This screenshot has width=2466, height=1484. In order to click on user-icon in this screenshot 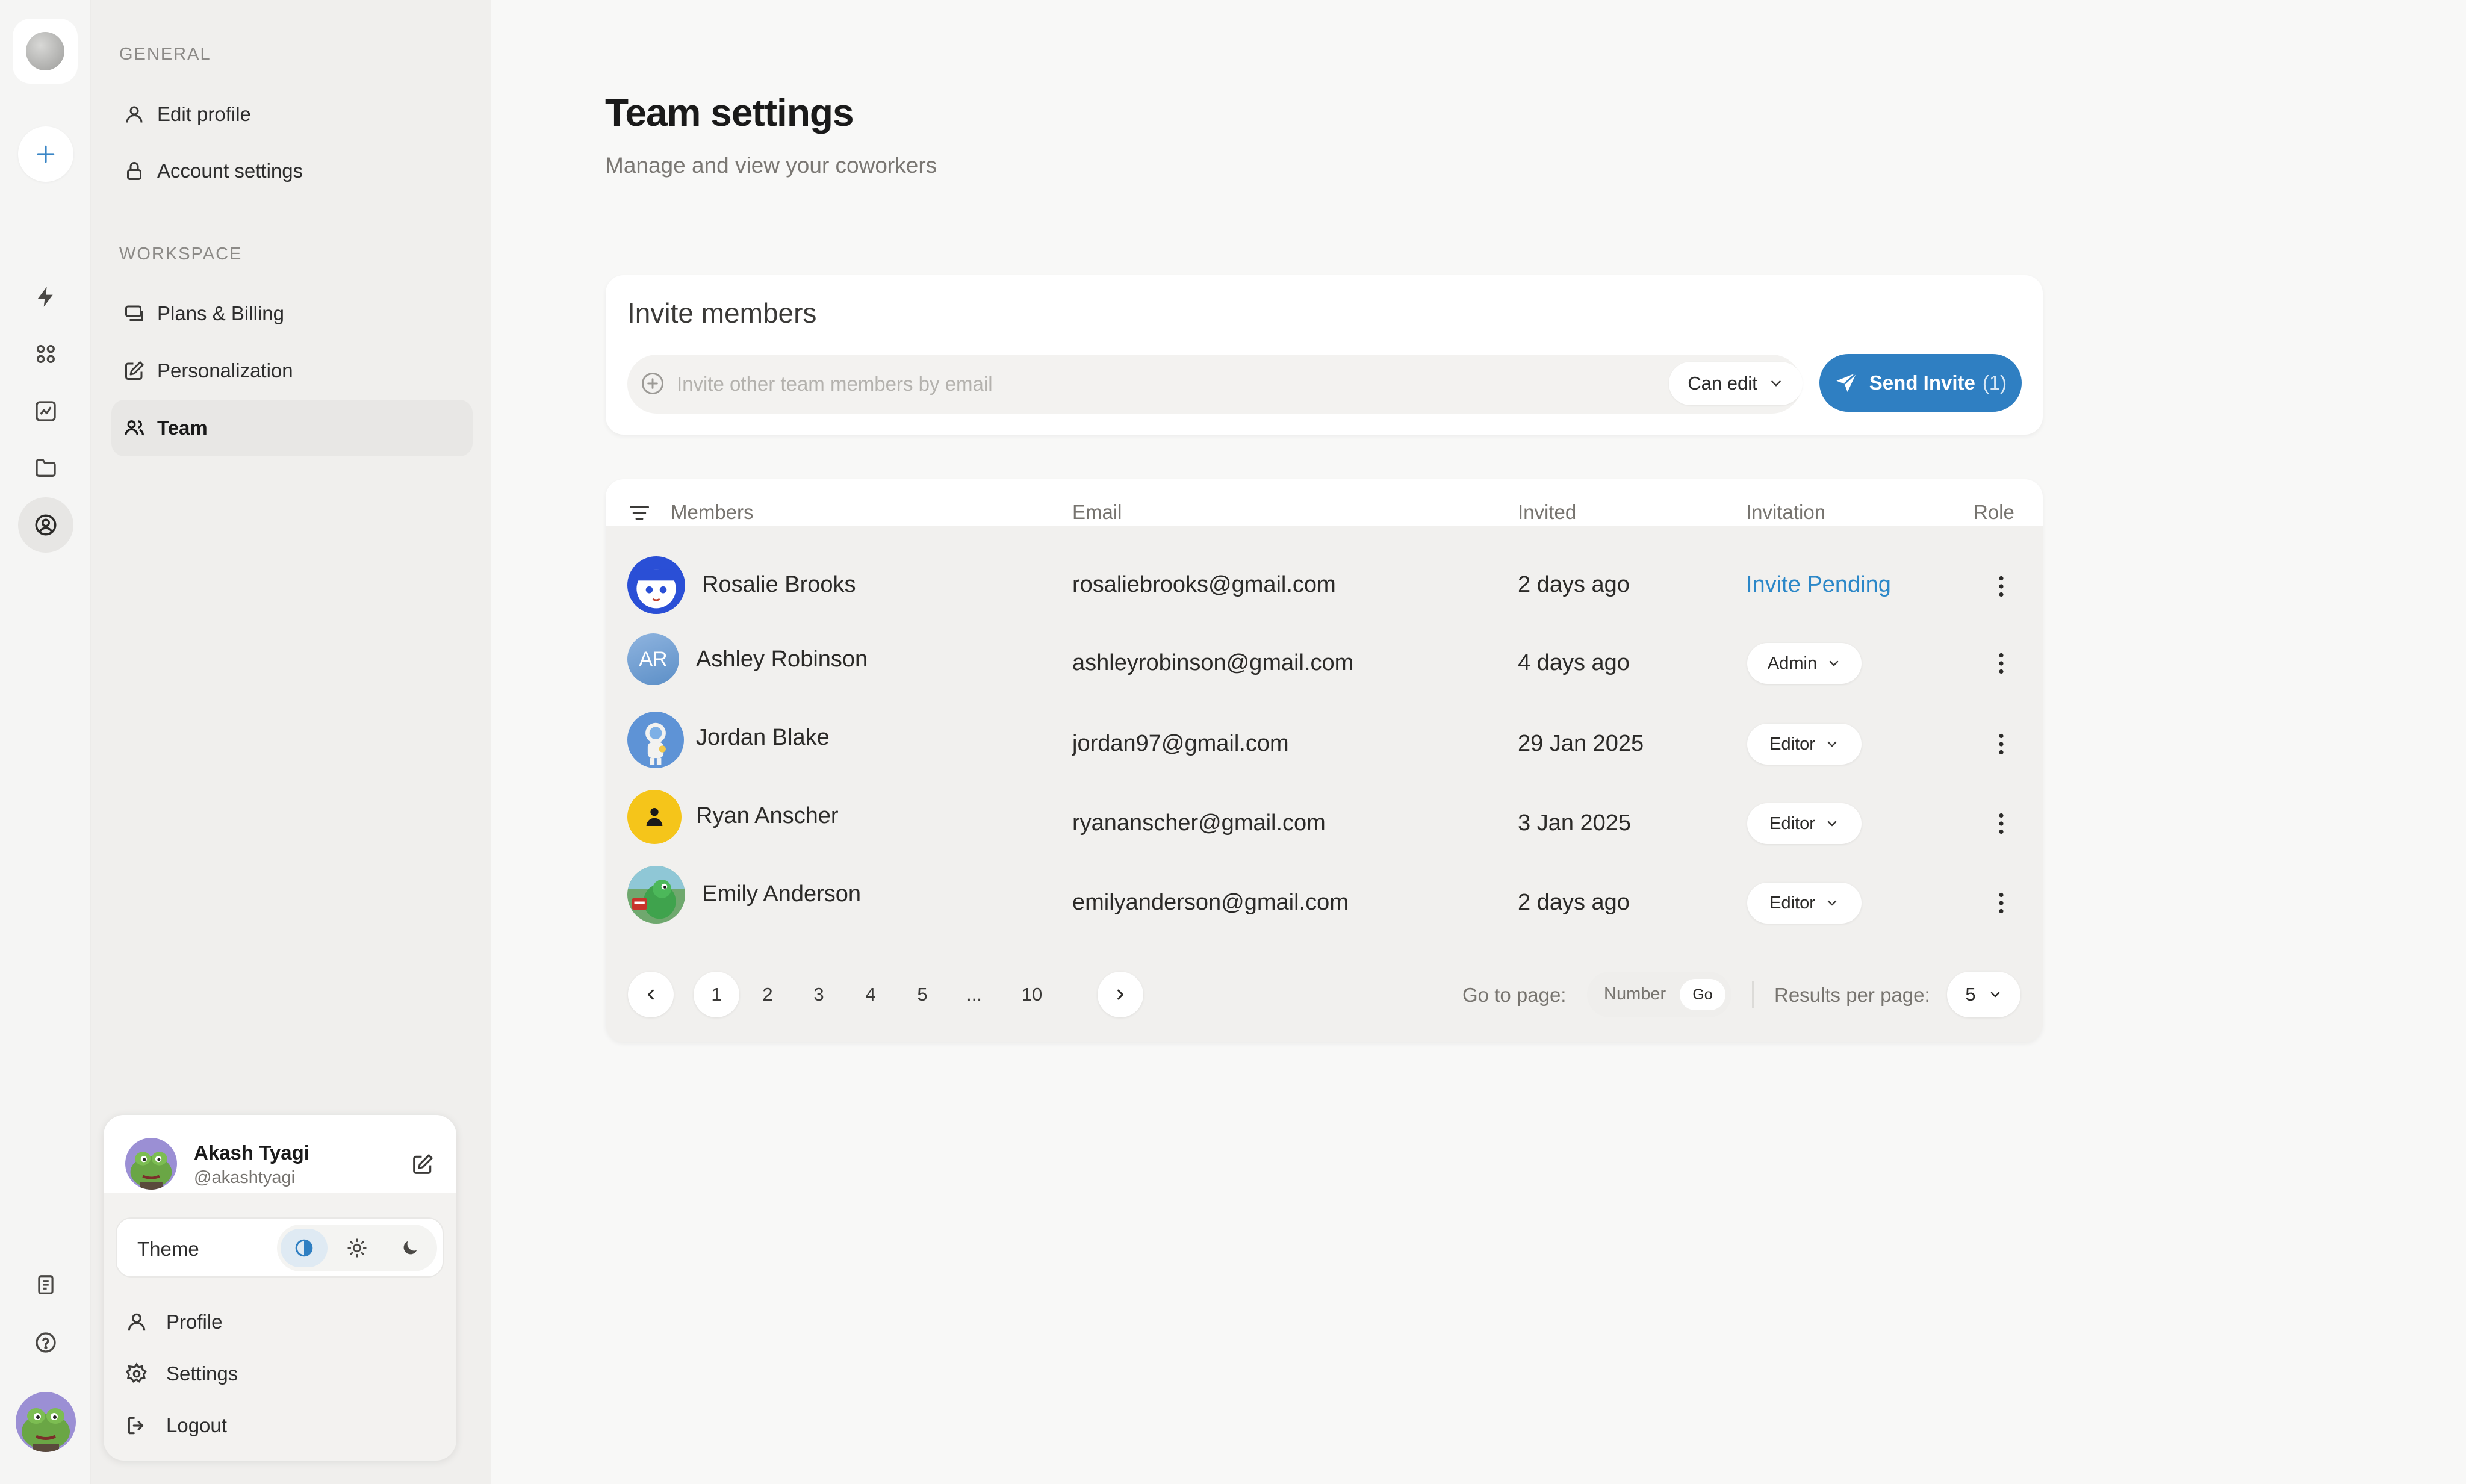, I will do `click(134, 114)`.